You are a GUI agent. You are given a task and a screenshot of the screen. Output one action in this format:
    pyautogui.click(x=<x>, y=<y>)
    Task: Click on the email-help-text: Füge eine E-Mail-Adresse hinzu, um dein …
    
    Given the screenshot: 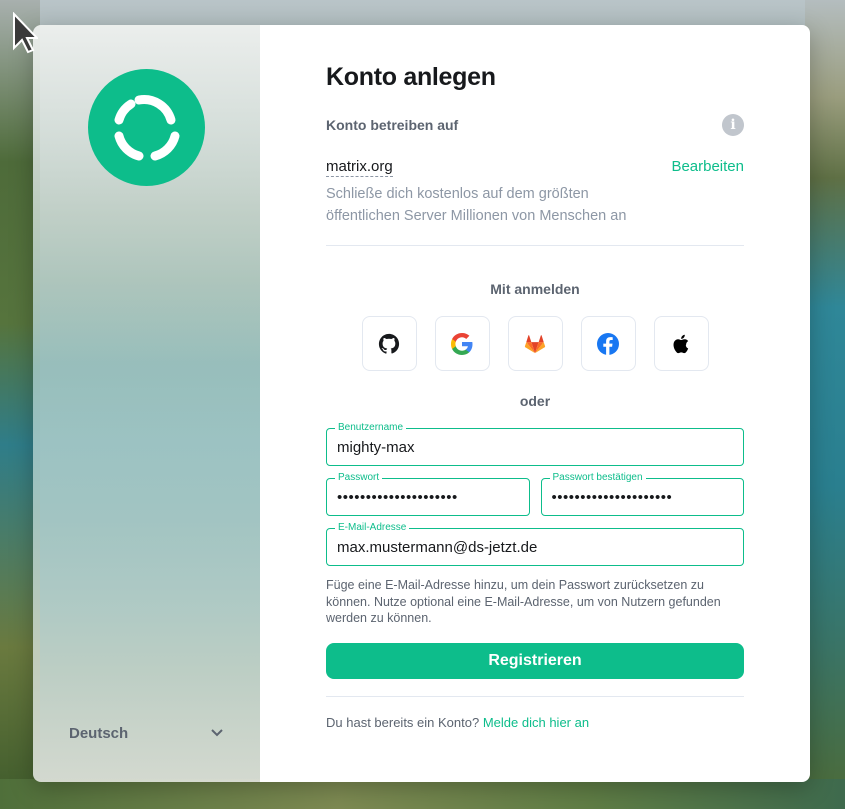 What is the action you would take?
    pyautogui.click(x=523, y=601)
    